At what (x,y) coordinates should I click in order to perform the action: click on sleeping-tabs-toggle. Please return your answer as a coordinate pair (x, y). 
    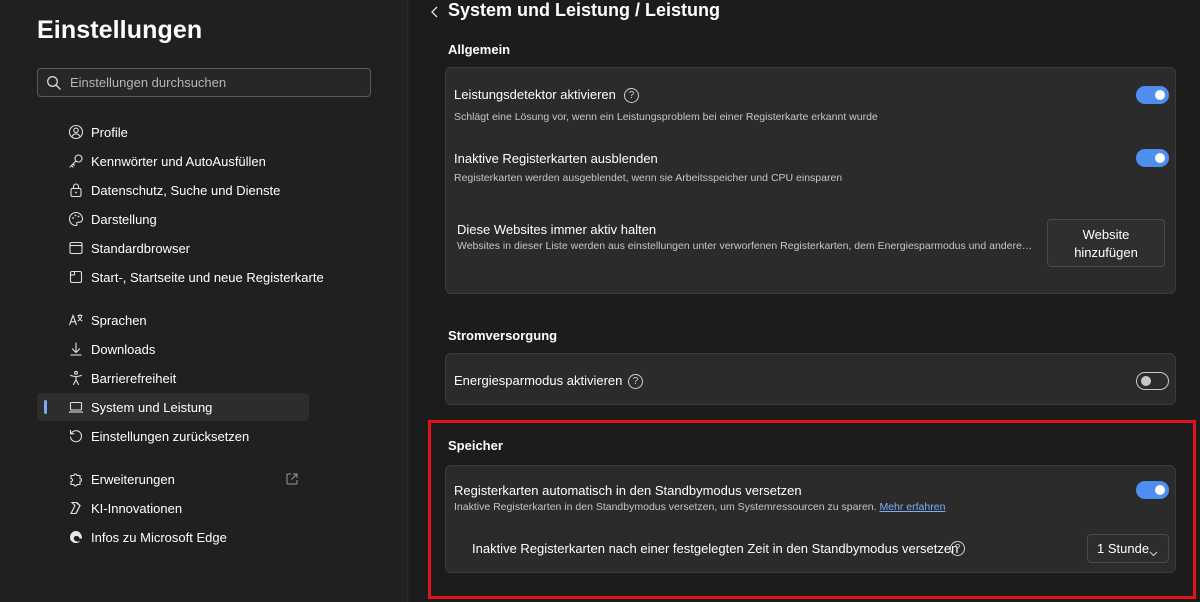
    Looking at the image, I should click on (1152, 490).